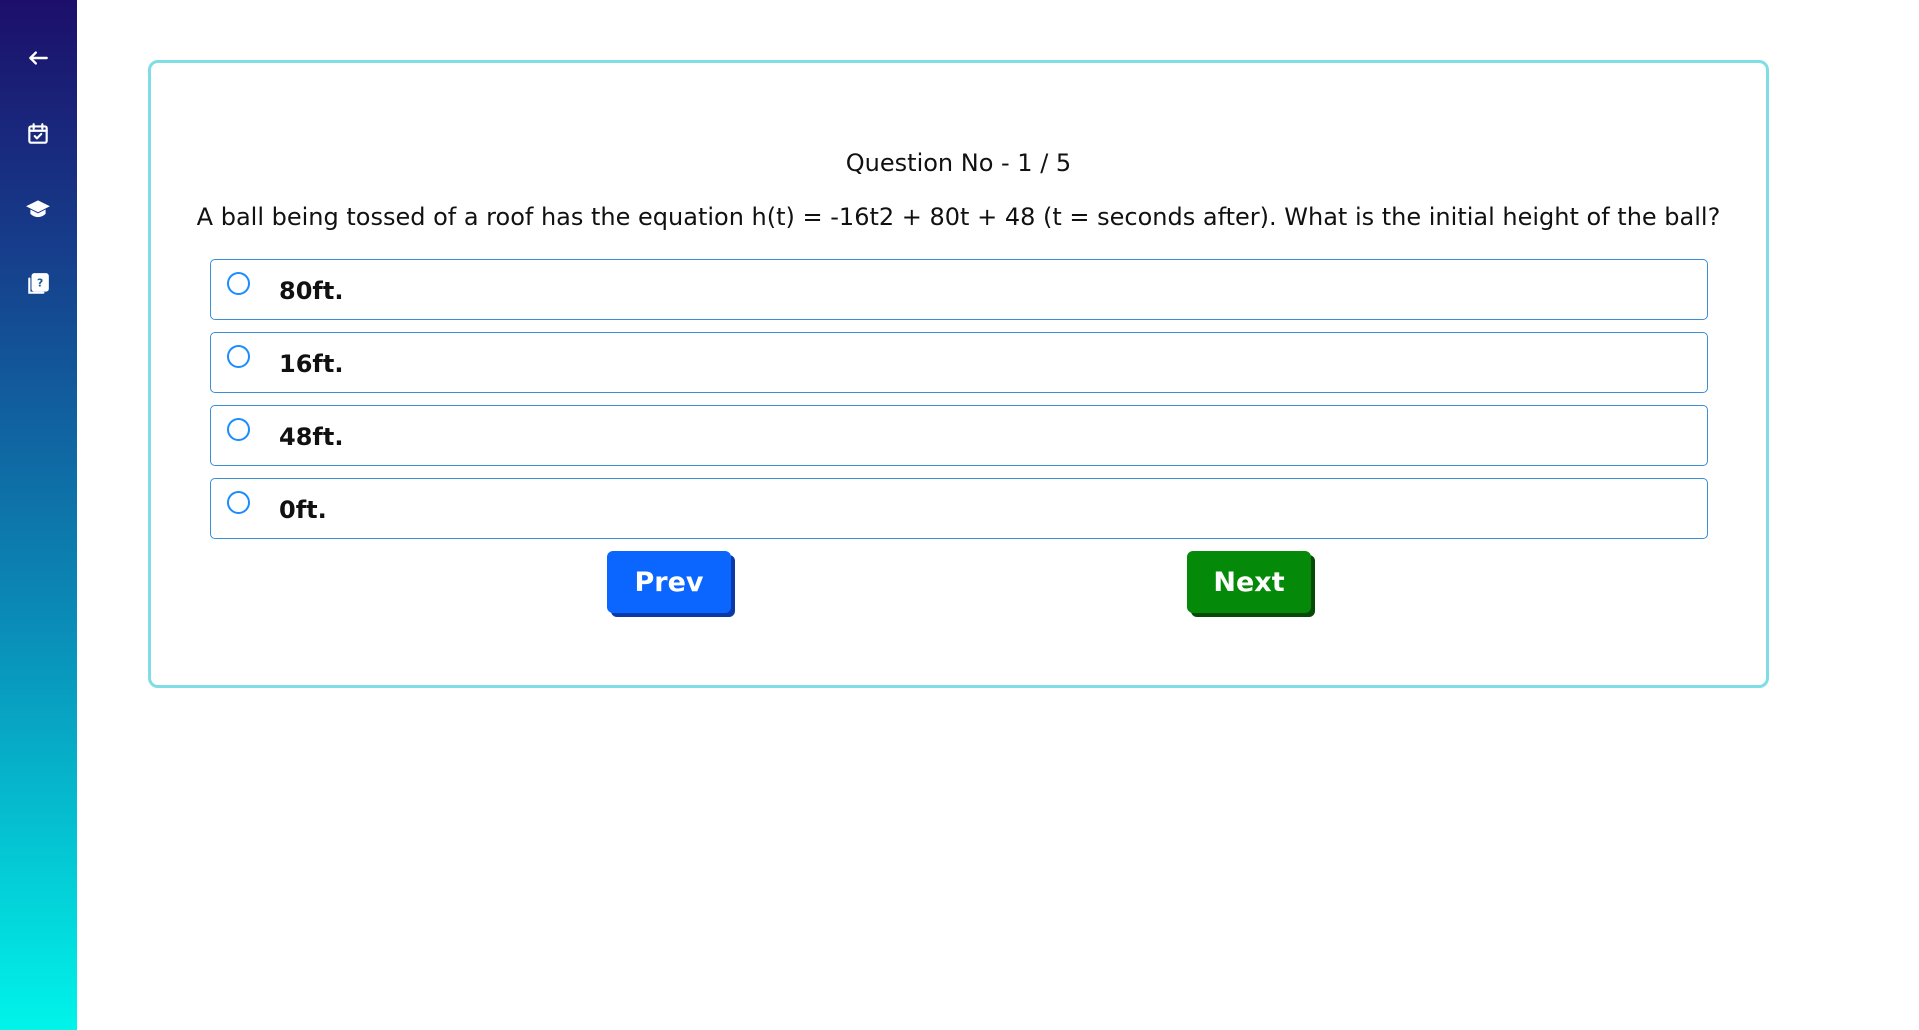 Image resolution: width=1919 pixels, height=1030 pixels. Describe the element at coordinates (311, 364) in the screenshot. I see `option-label: 16ft.` at that location.